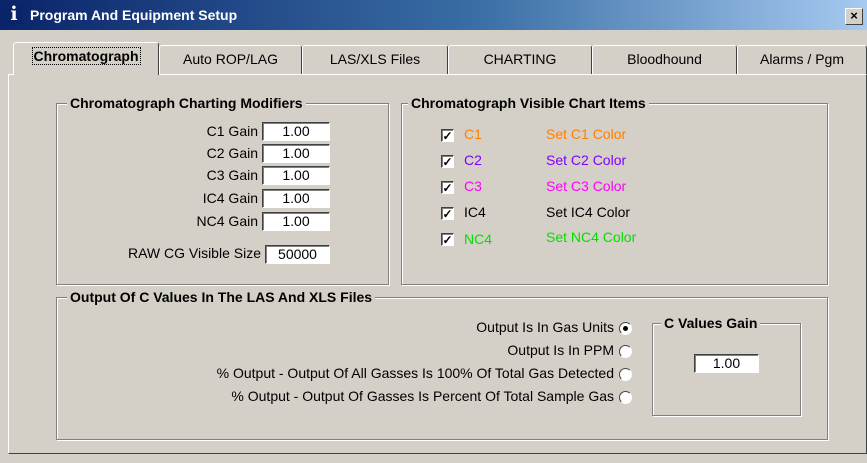  I want to click on percent-sample-gas-radio, so click(625, 397).